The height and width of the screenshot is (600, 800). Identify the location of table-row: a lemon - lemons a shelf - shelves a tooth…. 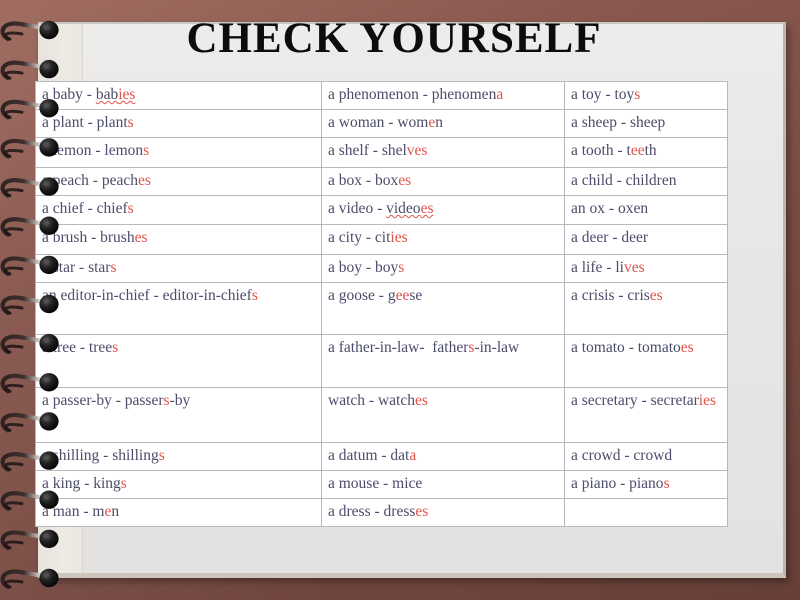
(381, 152).